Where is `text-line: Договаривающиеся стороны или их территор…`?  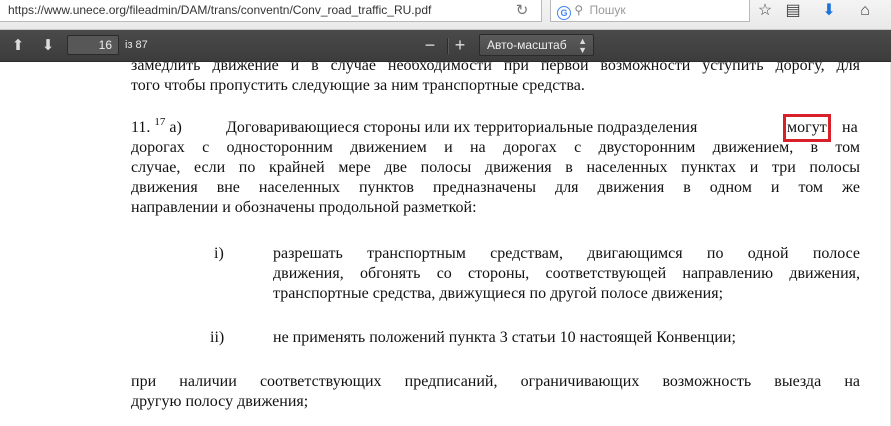 text-line: Договаривающиеся стороны или их территор… is located at coordinates (462, 127).